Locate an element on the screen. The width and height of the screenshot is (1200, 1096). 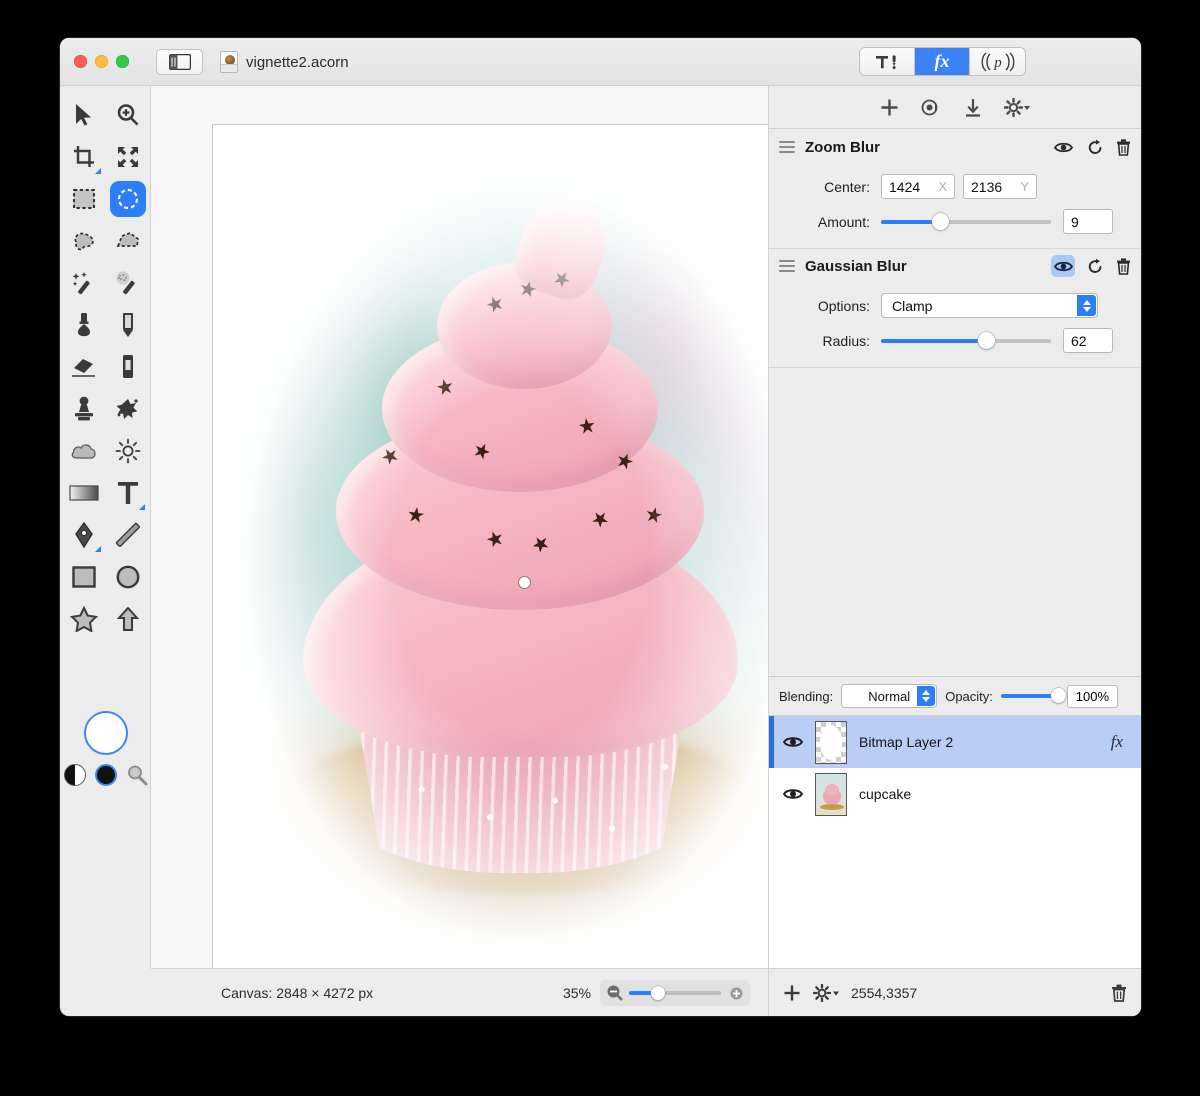
blending-mode-value: Normal is located at coordinates (889, 696).